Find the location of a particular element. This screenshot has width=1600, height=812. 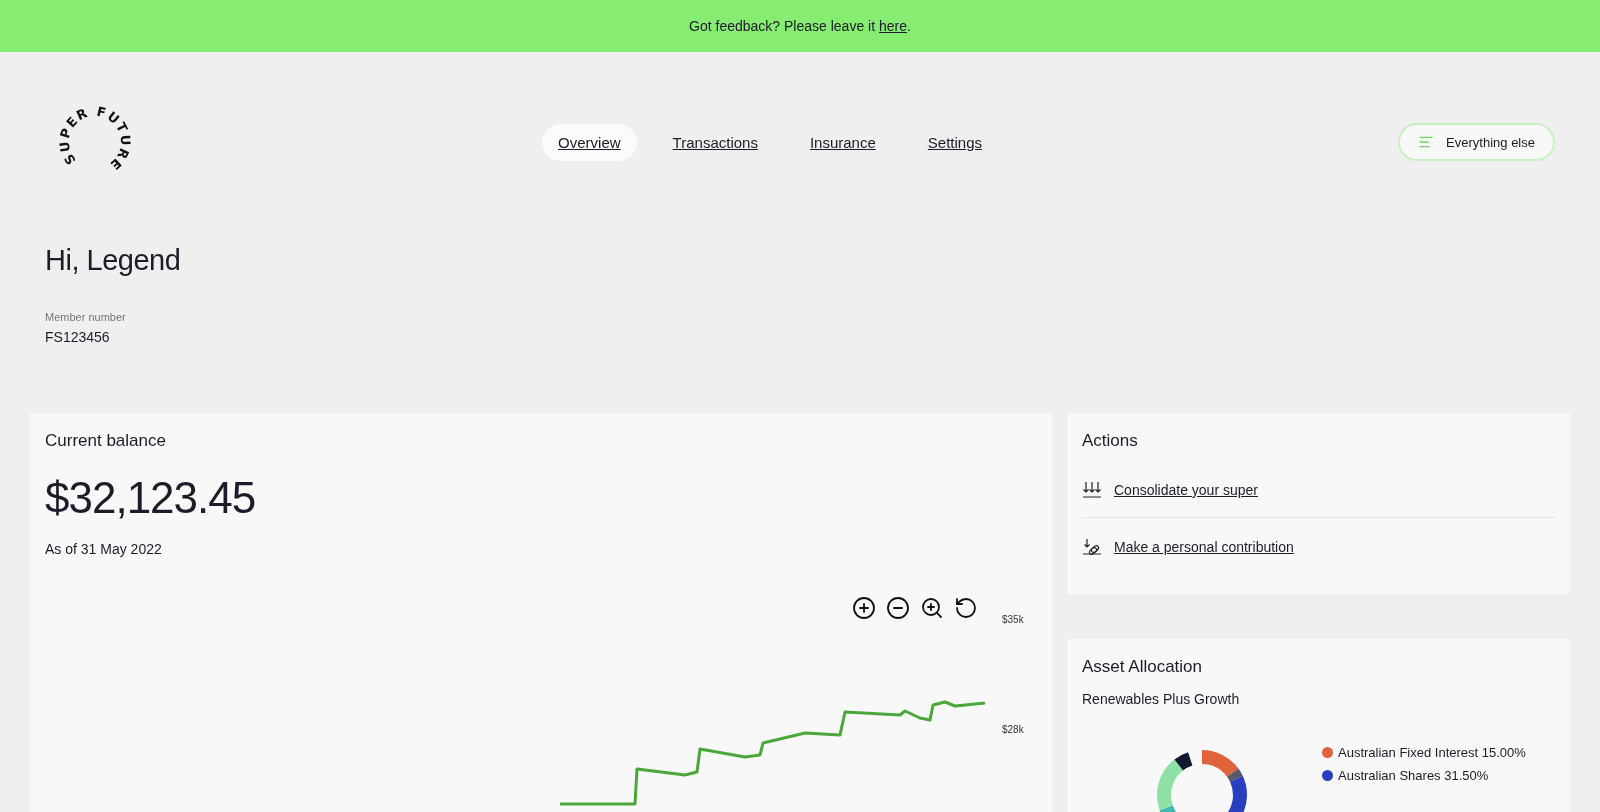

nav-tab: Overview is located at coordinates (589, 142).